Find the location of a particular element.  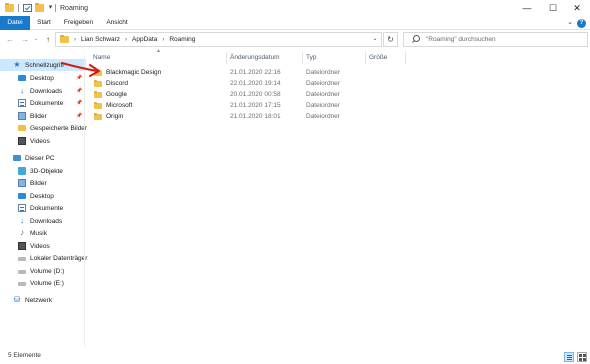

star-icon: ★ is located at coordinates (17, 64).